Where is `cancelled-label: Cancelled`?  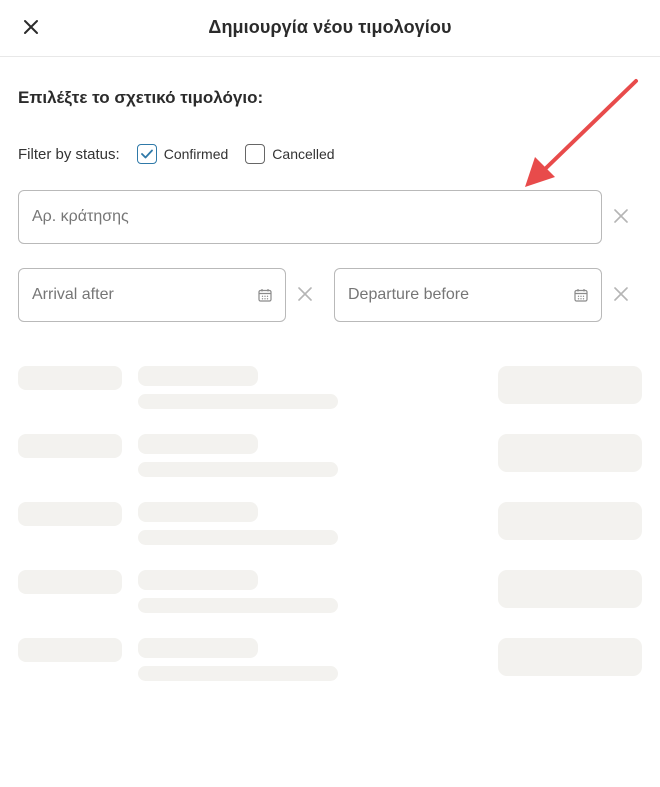 cancelled-label: Cancelled is located at coordinates (303, 154).